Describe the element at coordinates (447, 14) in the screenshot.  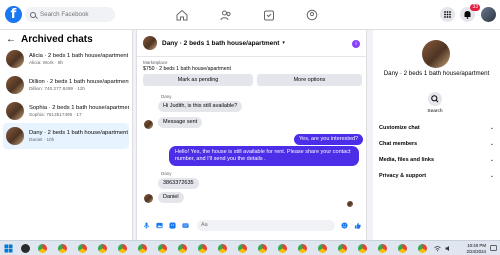
I see `menu-grid-button` at that location.